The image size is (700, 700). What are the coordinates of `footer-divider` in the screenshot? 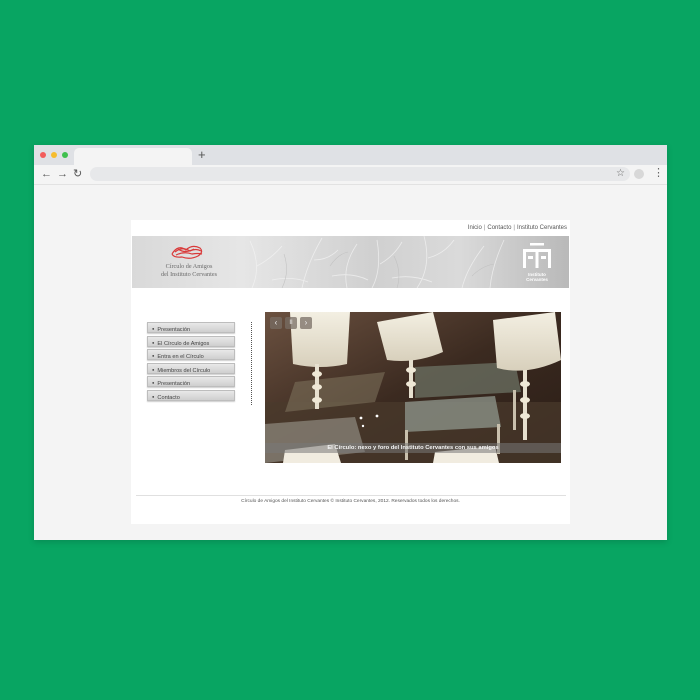 It's located at (351, 495).